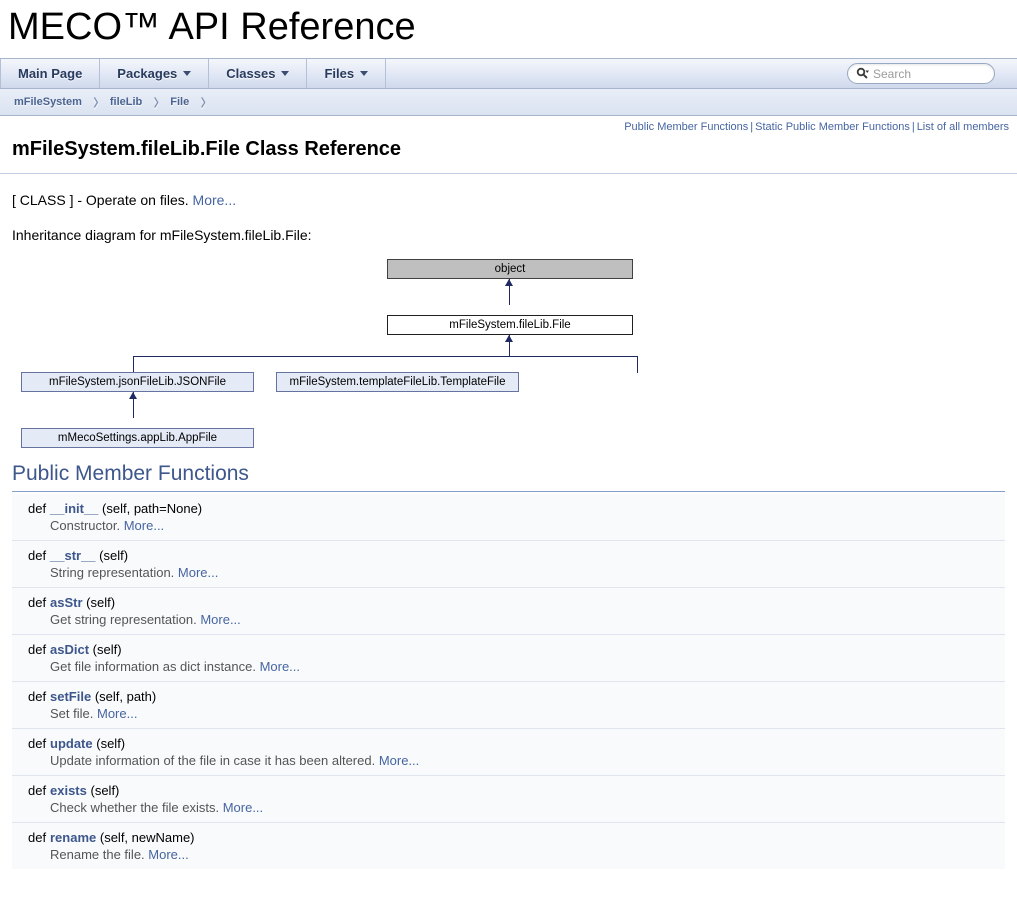 The height and width of the screenshot is (906, 1017). What do you see at coordinates (152, 508) in the screenshot?
I see `member-args: (self, path=None)` at bounding box center [152, 508].